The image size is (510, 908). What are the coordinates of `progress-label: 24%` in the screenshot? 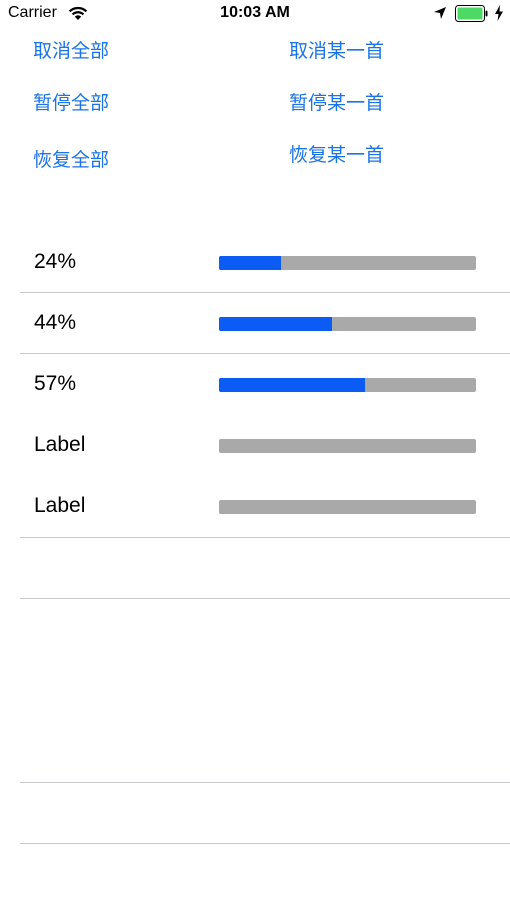 It's located at (55, 261).